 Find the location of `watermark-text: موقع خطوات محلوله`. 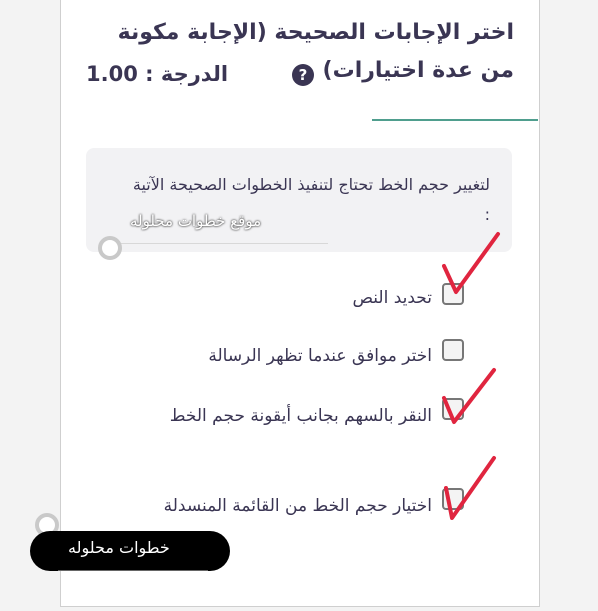

watermark-text: موقع خطوات محلوله is located at coordinates (196, 221).